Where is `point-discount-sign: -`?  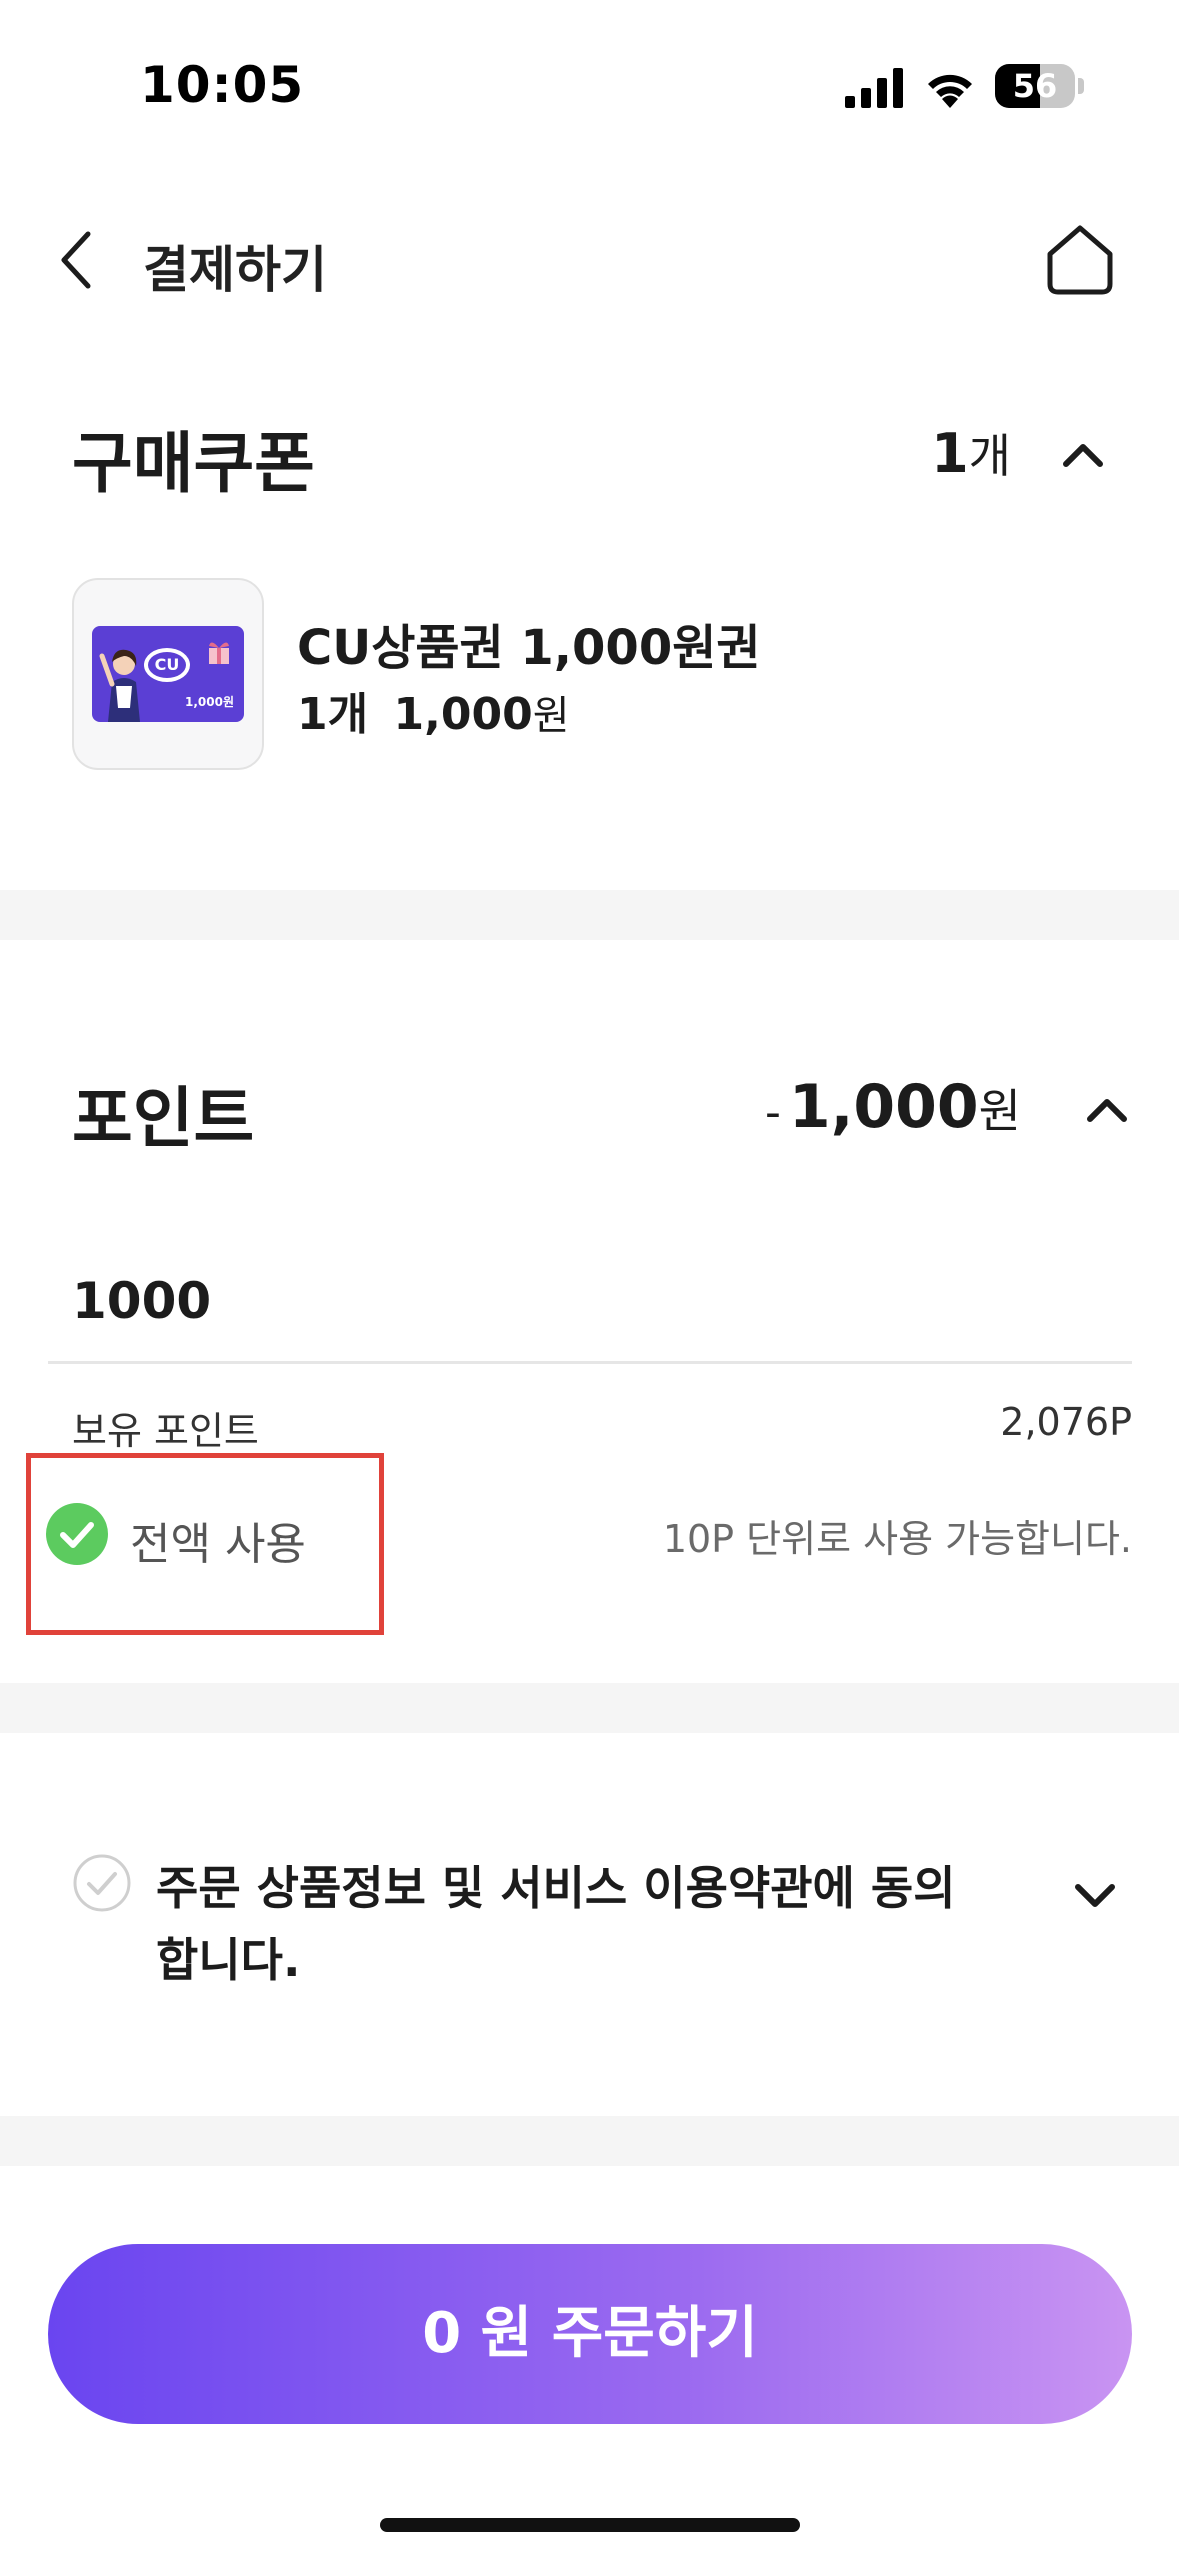
point-discount-sign: - is located at coordinates (772, 1112).